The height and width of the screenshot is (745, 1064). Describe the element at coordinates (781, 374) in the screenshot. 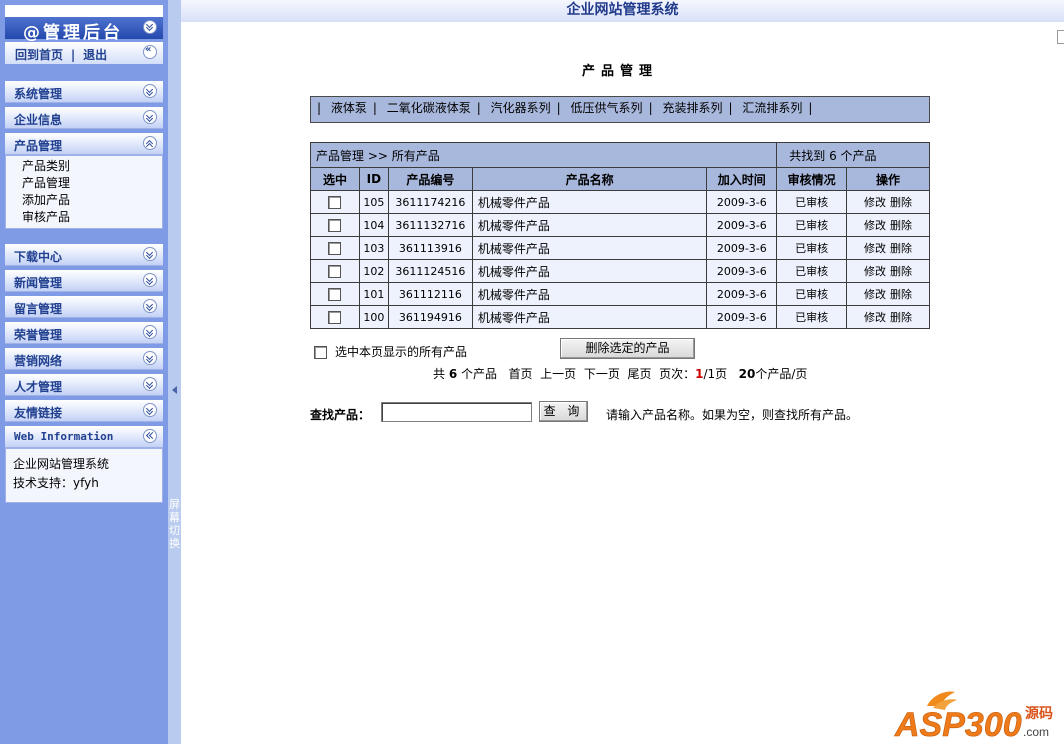

I see `pager-per-page-suffix: 个产品/页` at that location.